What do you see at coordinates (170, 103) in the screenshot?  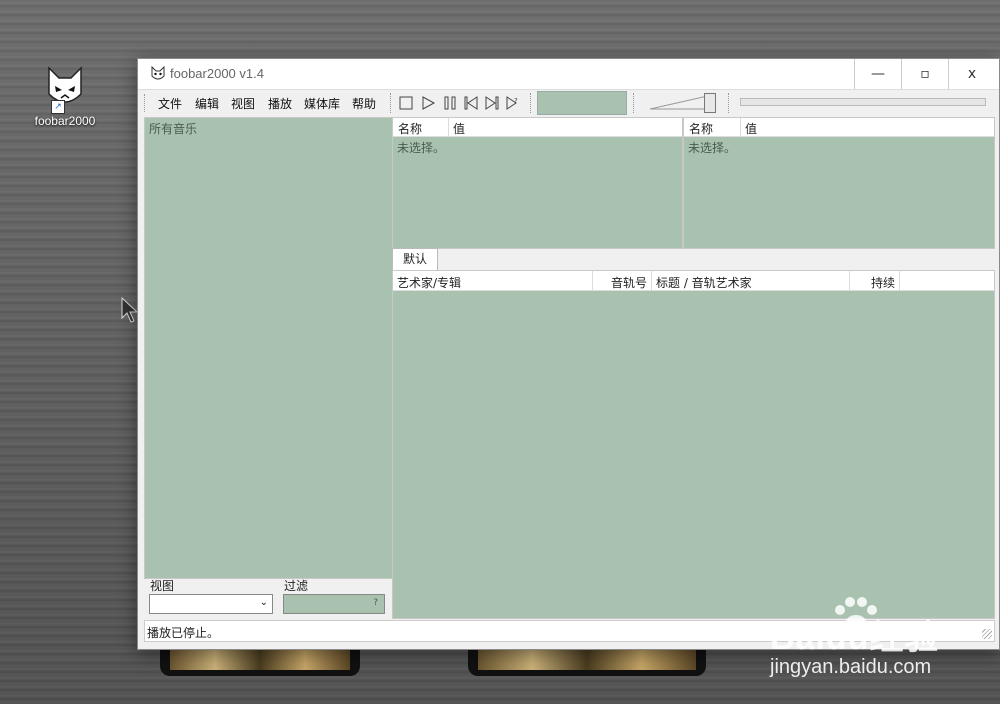 I see `menu-file: 文件` at bounding box center [170, 103].